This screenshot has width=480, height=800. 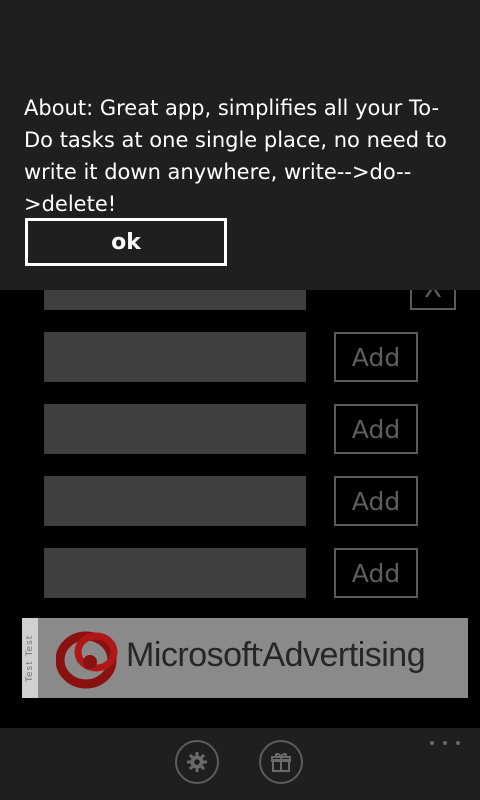 I want to click on gear-icon, so click(x=197, y=762).